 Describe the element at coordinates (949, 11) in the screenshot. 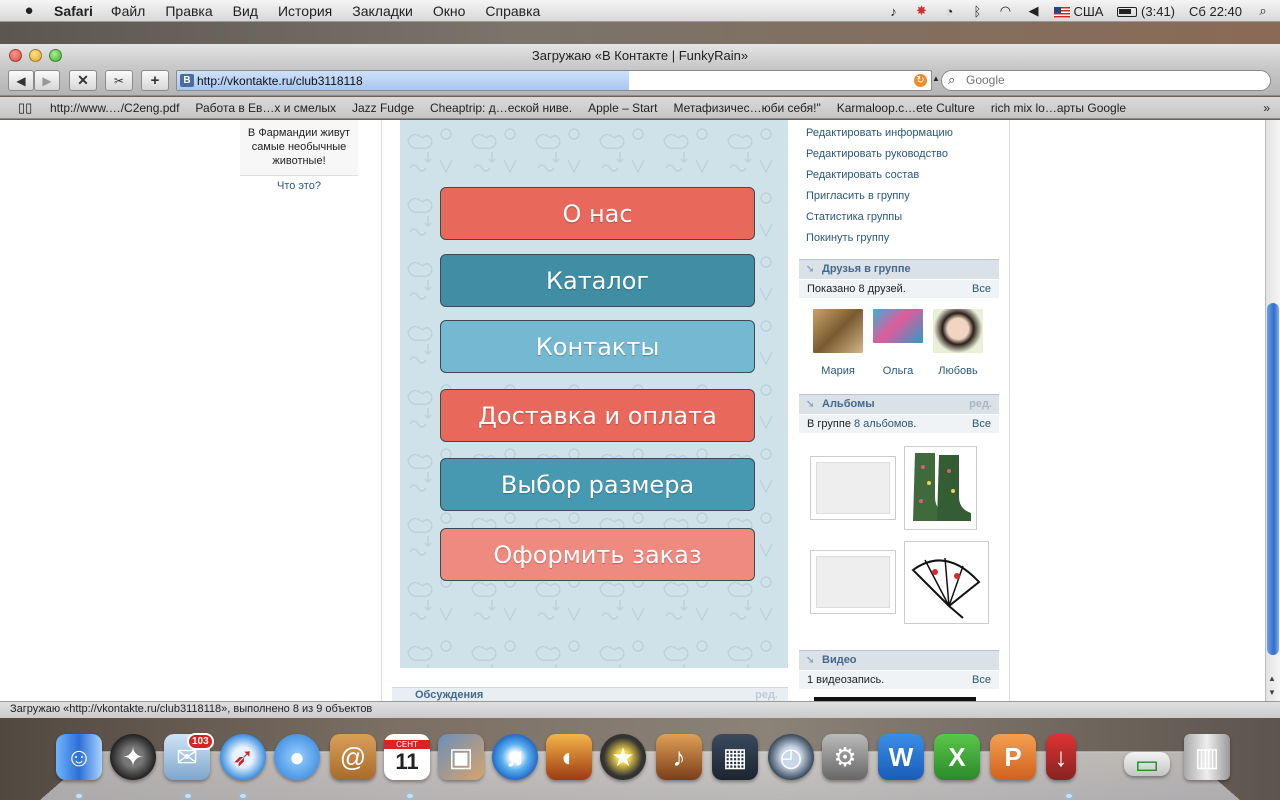

I see `time-machine-icon: ◔` at that location.